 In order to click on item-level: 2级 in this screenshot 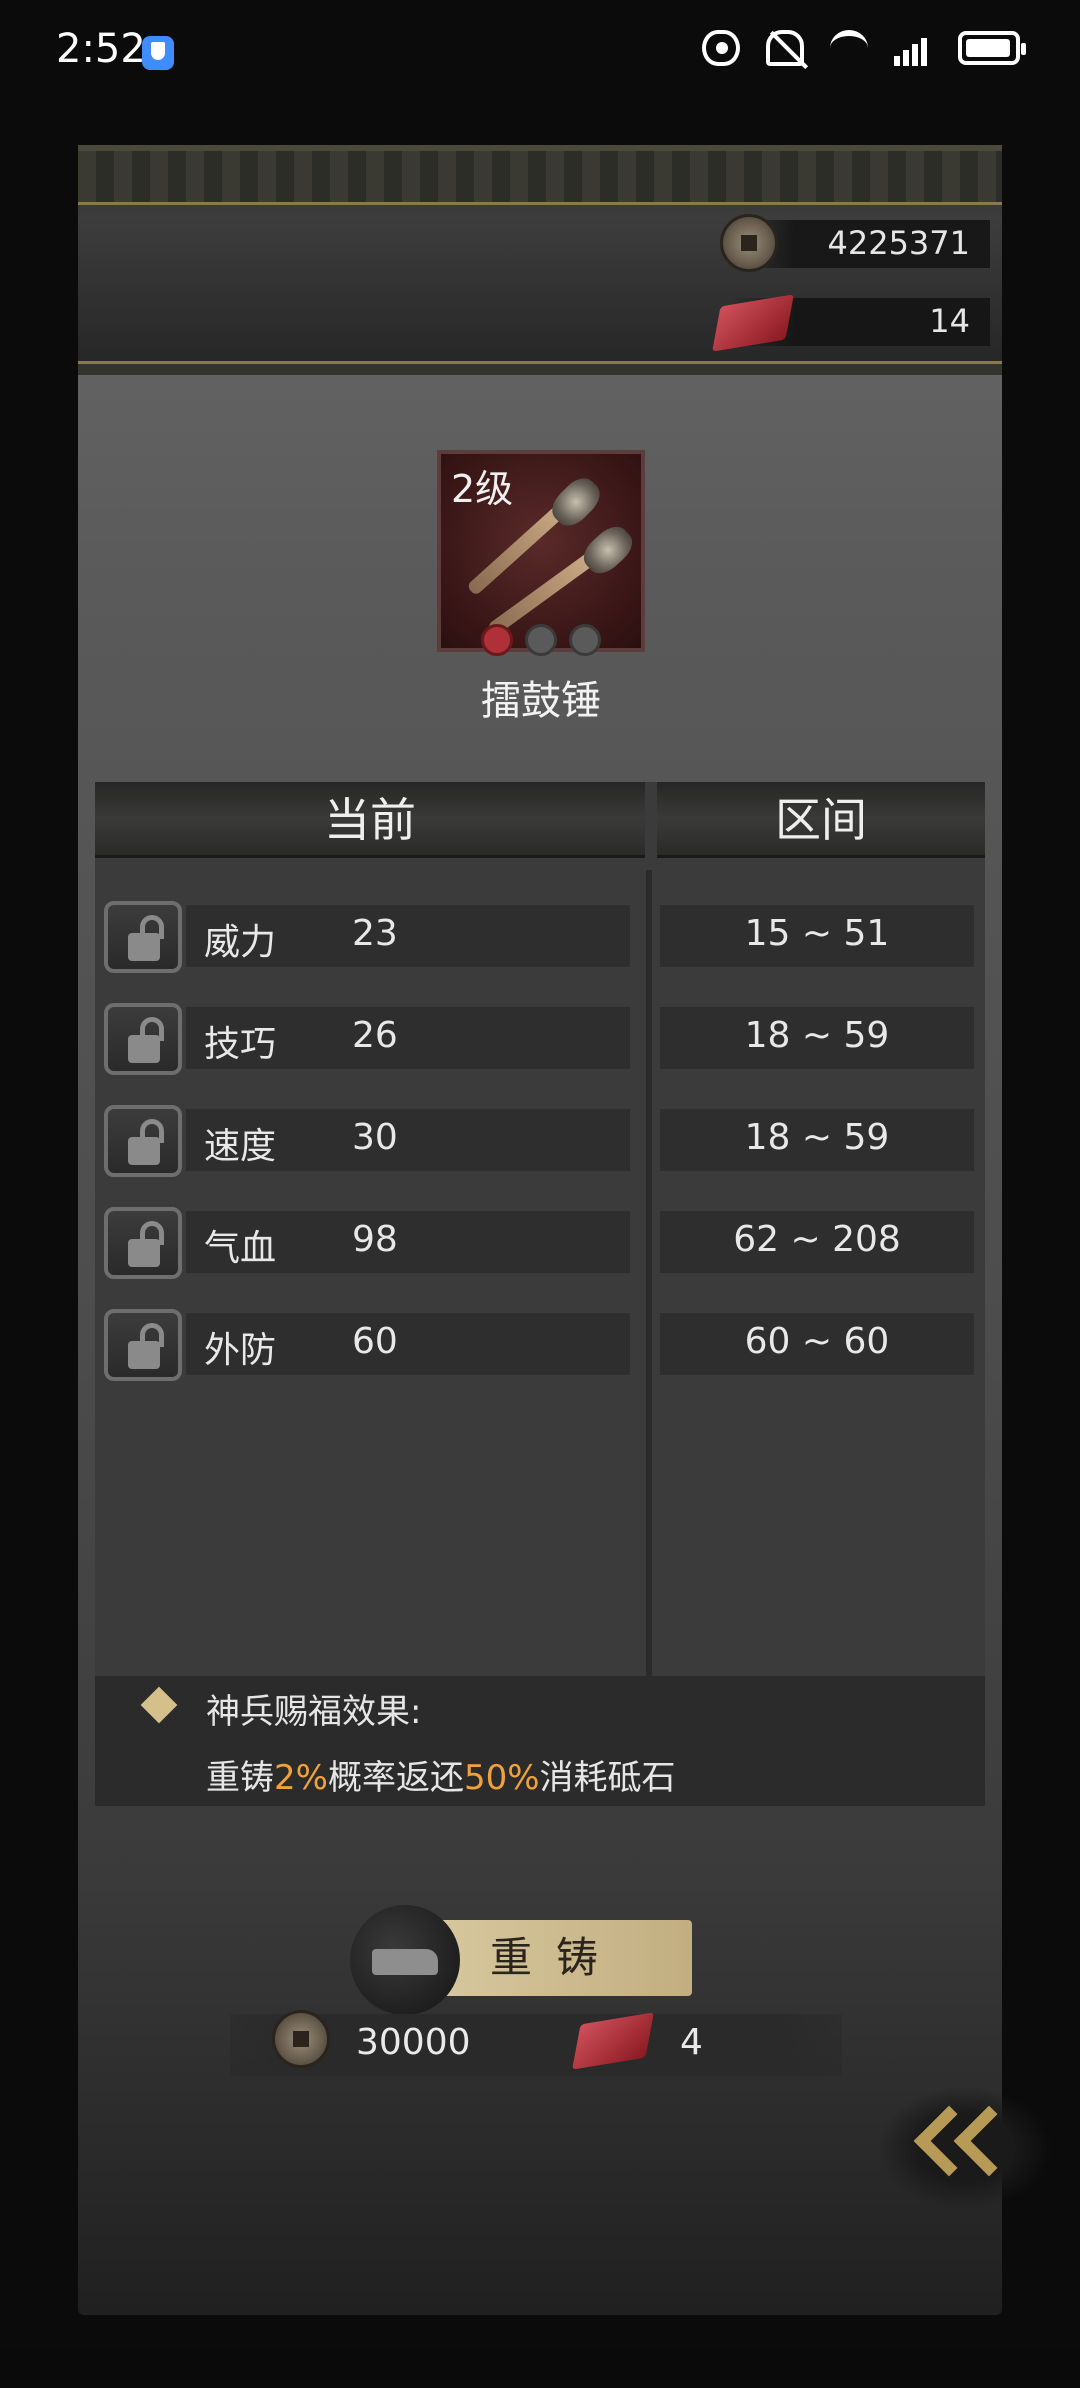, I will do `click(482, 489)`.